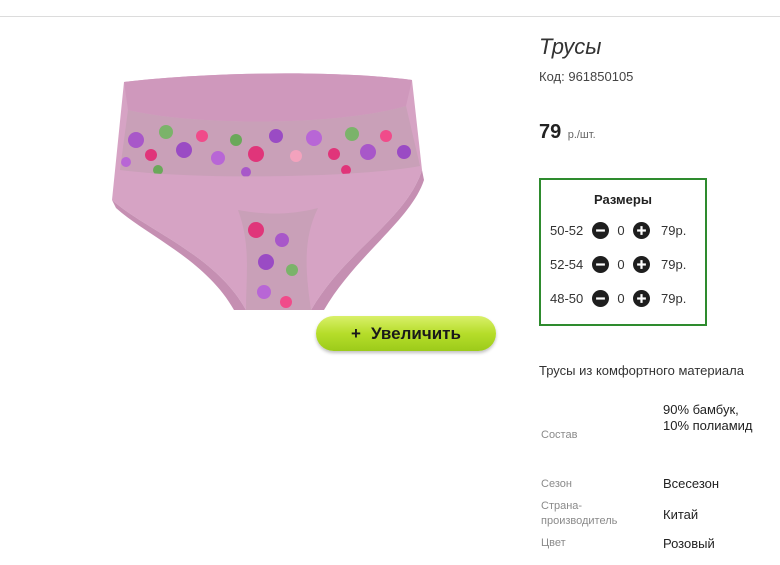 This screenshot has height=565, width=780. I want to click on product-code-value: 961850105, so click(601, 76).